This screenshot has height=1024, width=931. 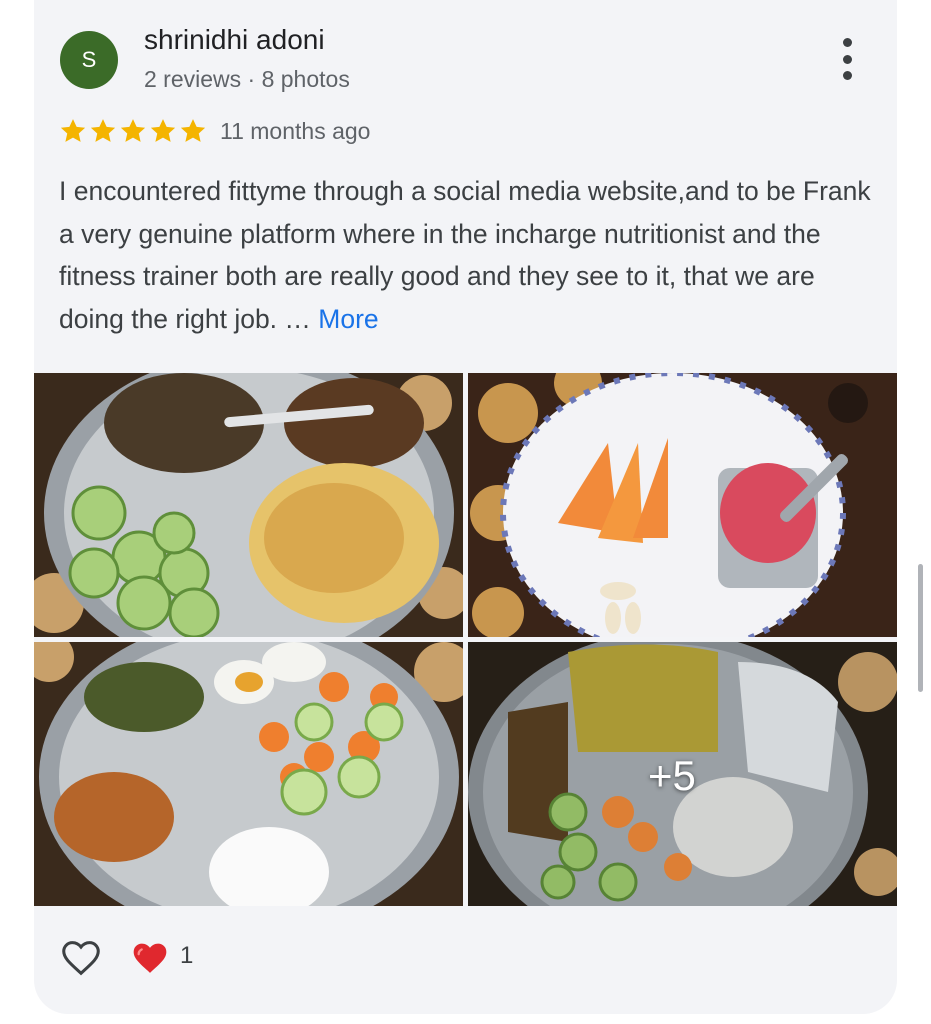 What do you see at coordinates (672, 775) in the screenshot?
I see `extra-photos-count: +5` at bounding box center [672, 775].